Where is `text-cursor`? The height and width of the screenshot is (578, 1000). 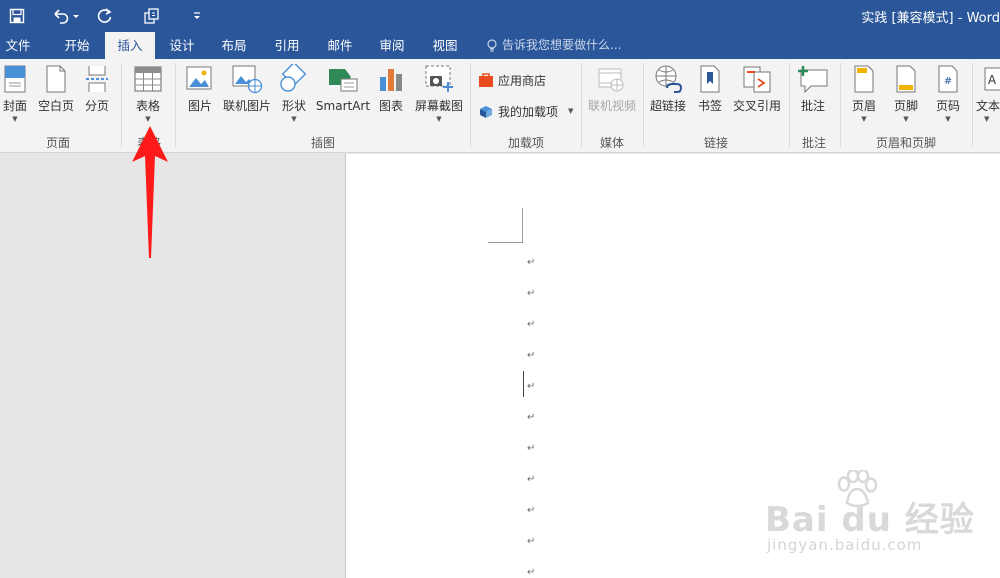 text-cursor is located at coordinates (523, 384).